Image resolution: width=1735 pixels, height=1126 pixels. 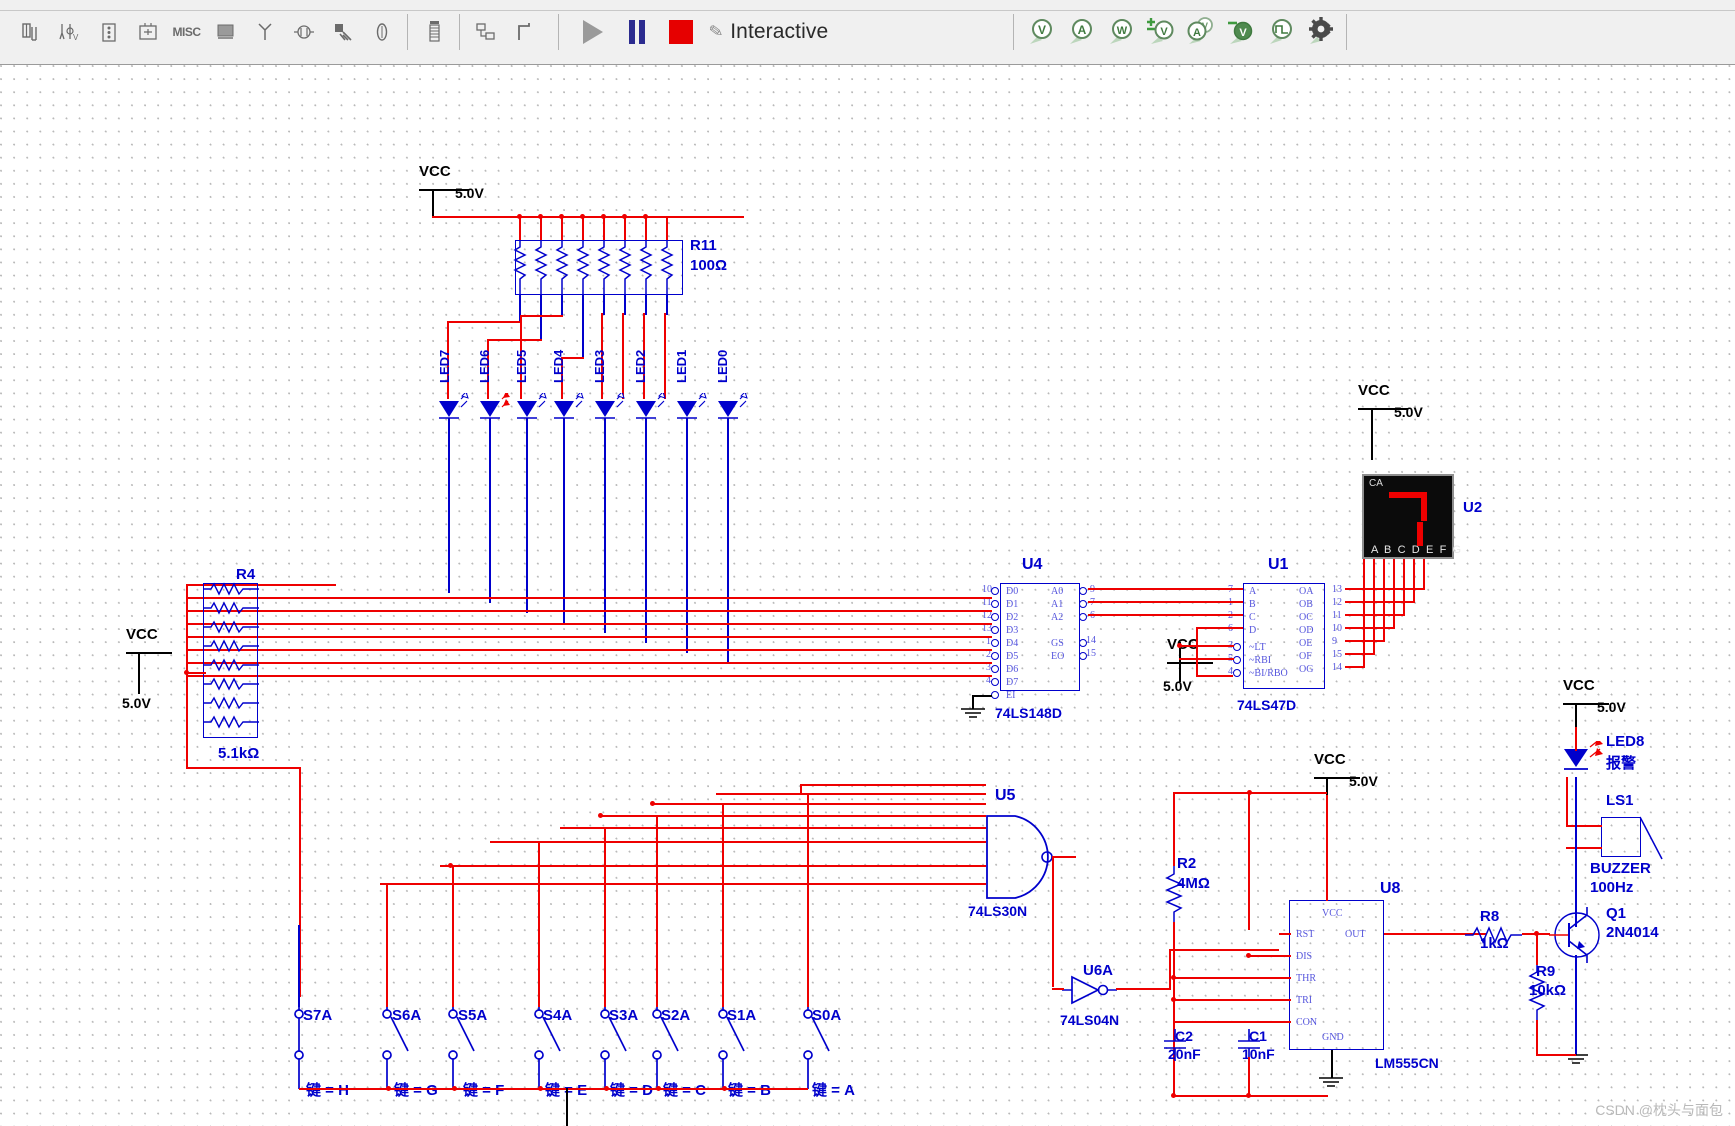 What do you see at coordinates (30, 32) in the screenshot?
I see `source-component-button` at bounding box center [30, 32].